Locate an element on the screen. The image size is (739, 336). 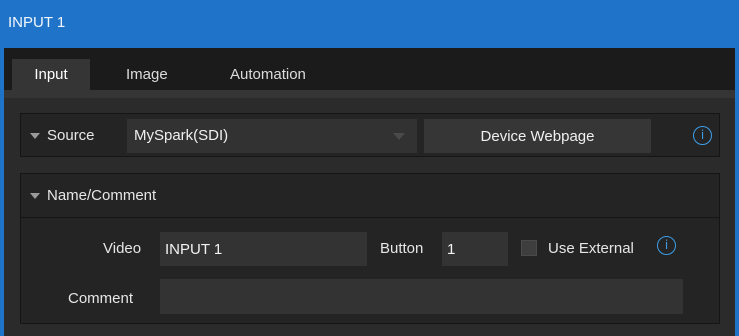
use-external-checkbox is located at coordinates (529, 248).